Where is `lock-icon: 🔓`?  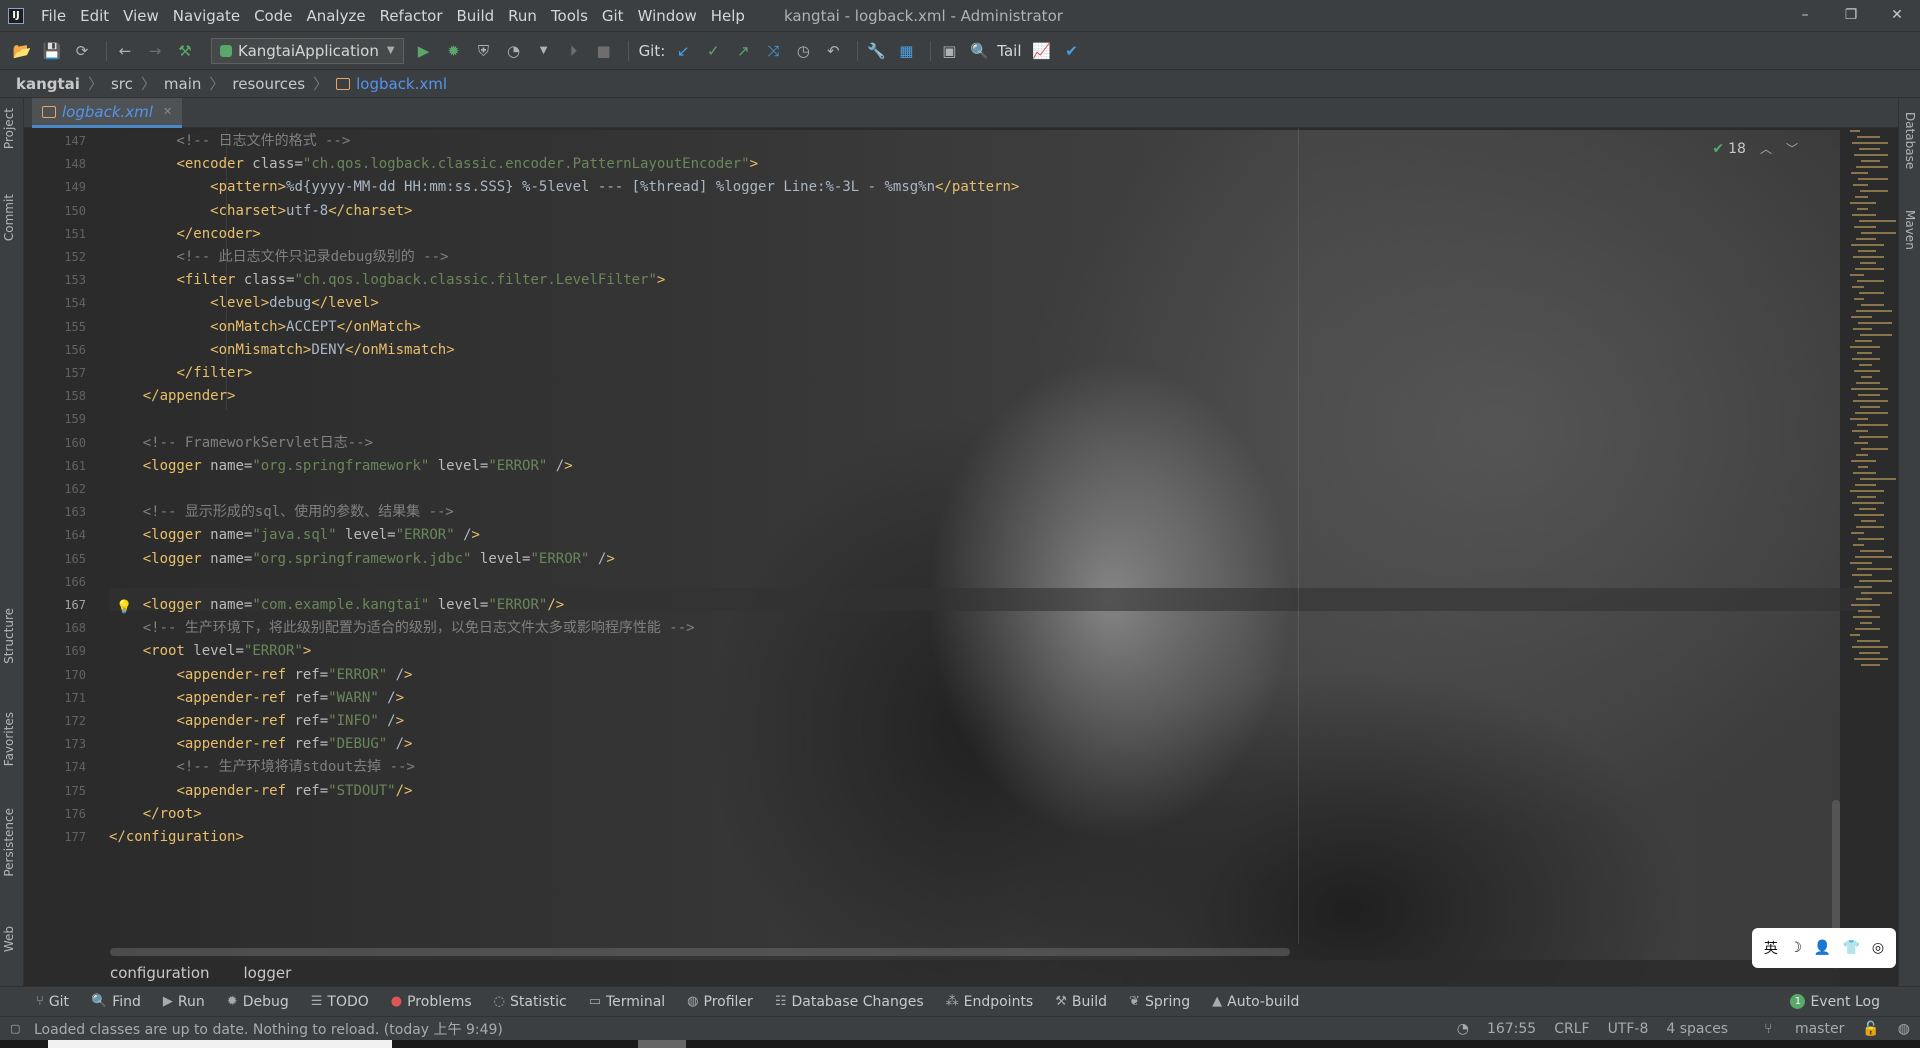 lock-icon: 🔓 is located at coordinates (1870, 1029).